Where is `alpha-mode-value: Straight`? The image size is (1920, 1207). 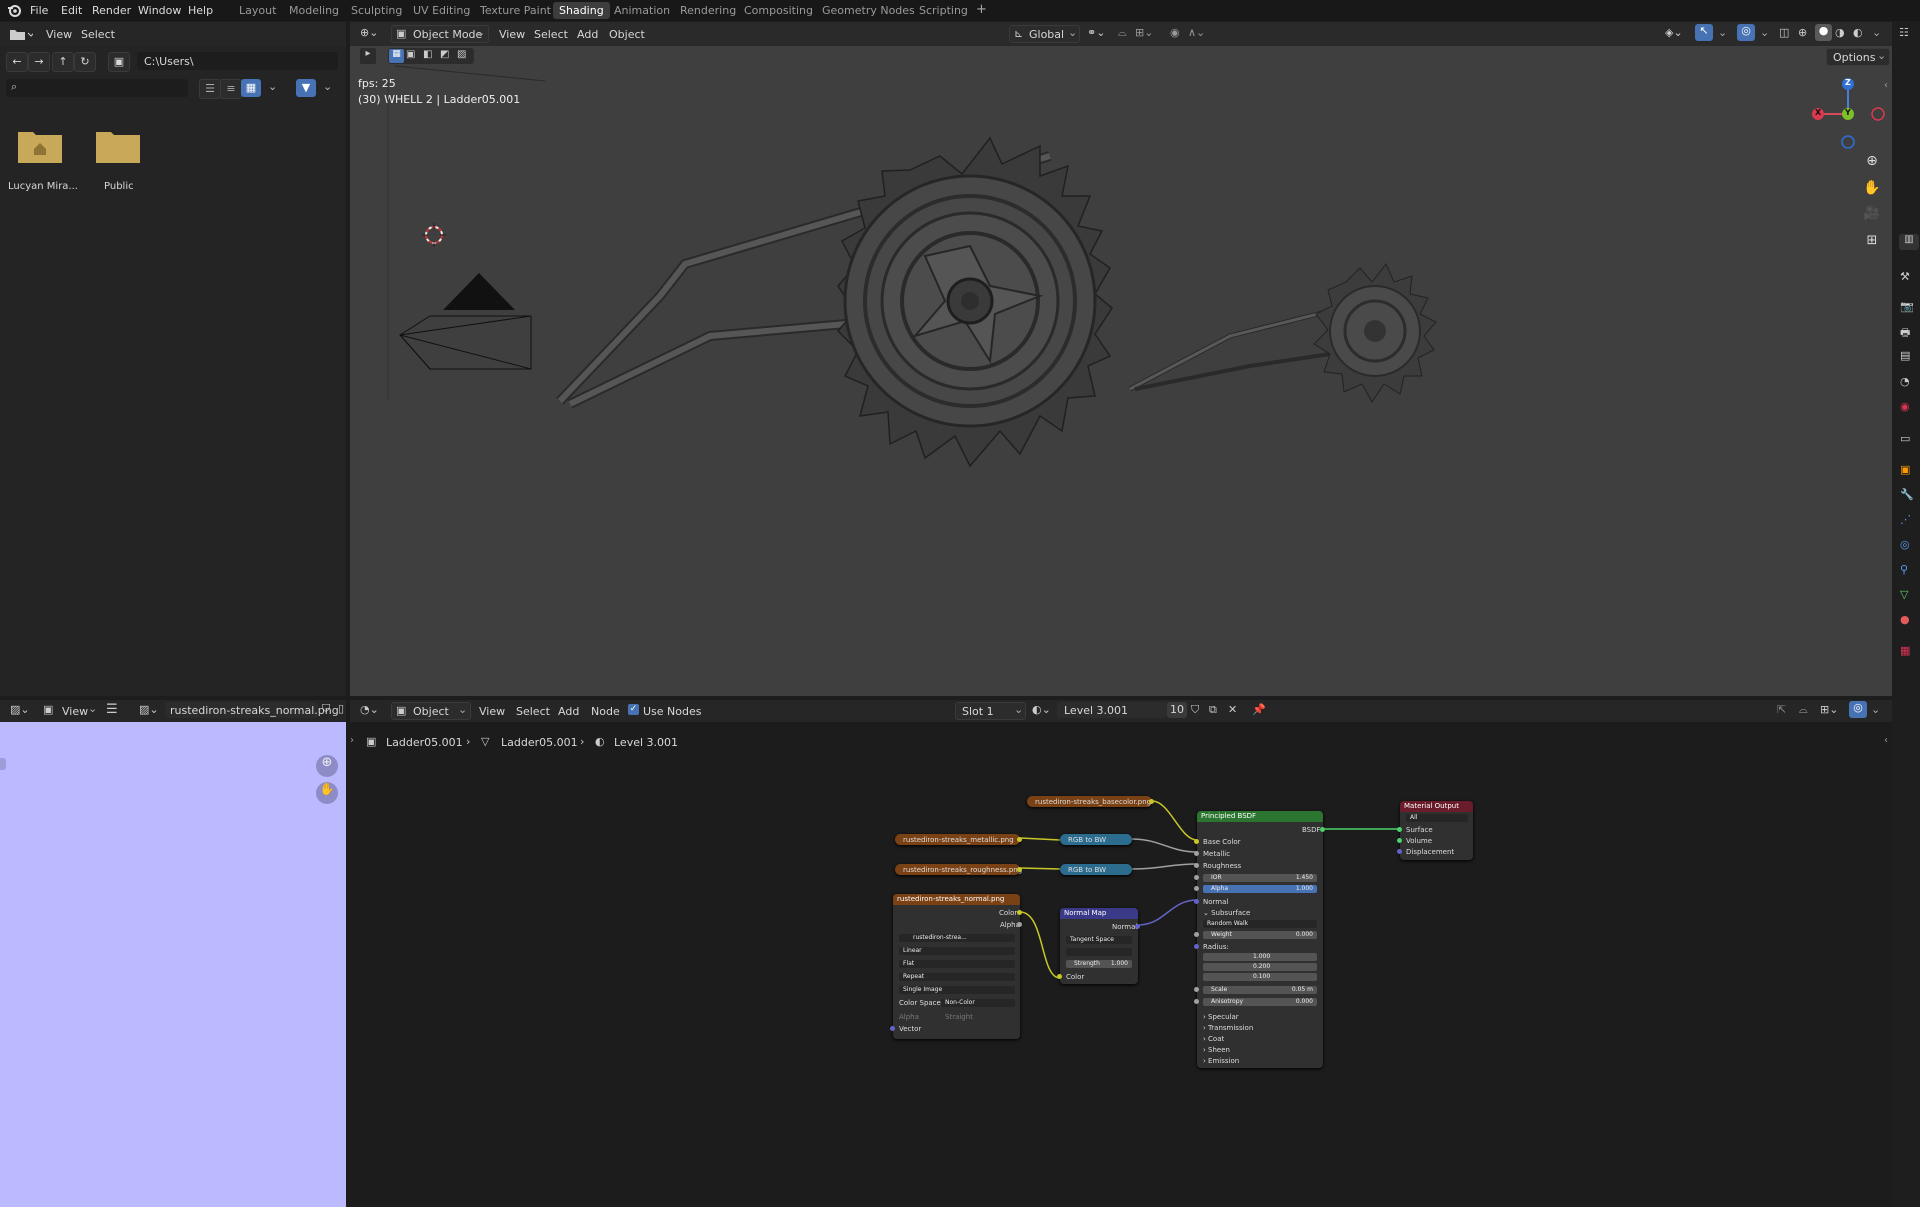
alpha-mode-value: Straight is located at coordinates (959, 1017).